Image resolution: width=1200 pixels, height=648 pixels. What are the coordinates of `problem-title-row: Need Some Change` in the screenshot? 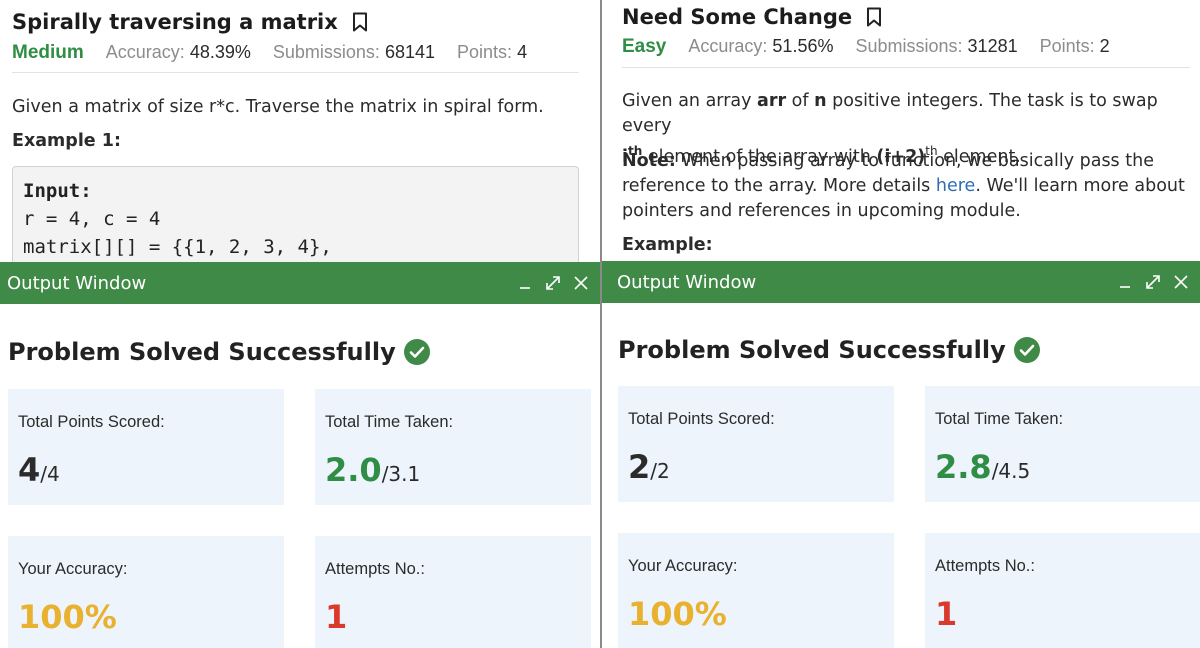 It's located at (752, 17).